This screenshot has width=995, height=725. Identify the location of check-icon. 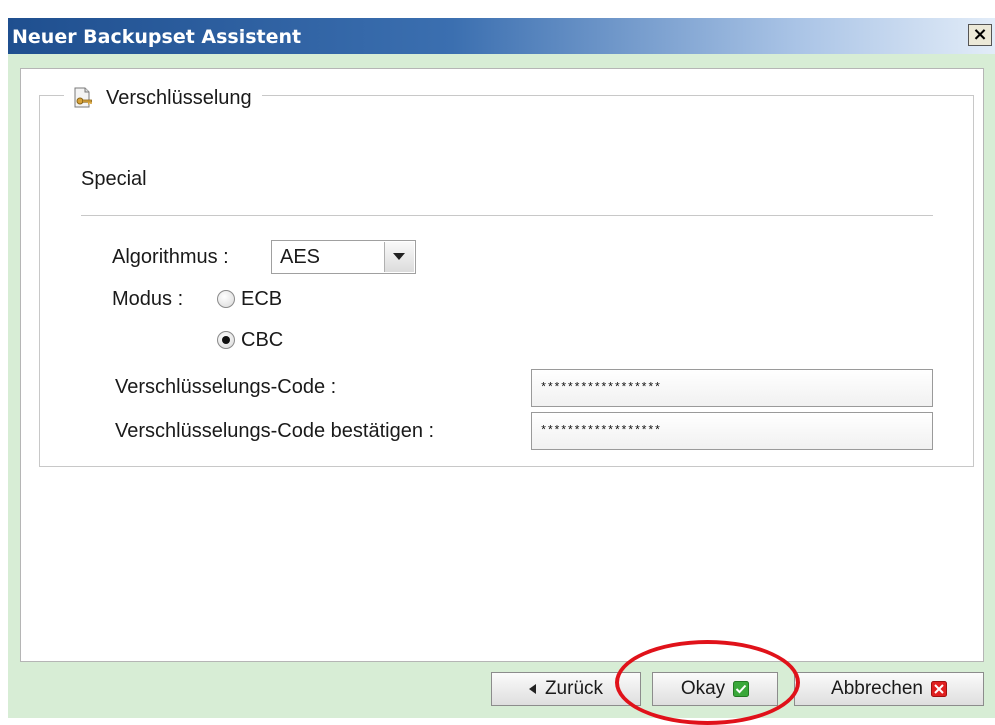
(741, 689).